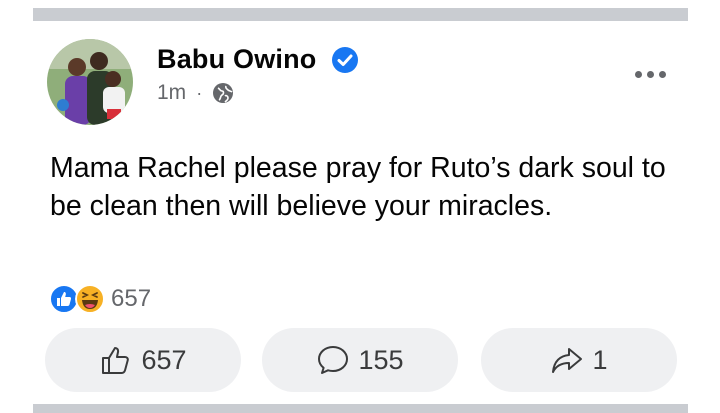 Image resolution: width=720 pixels, height=413 pixels. I want to click on thumbs-up-icon, so click(116, 360).